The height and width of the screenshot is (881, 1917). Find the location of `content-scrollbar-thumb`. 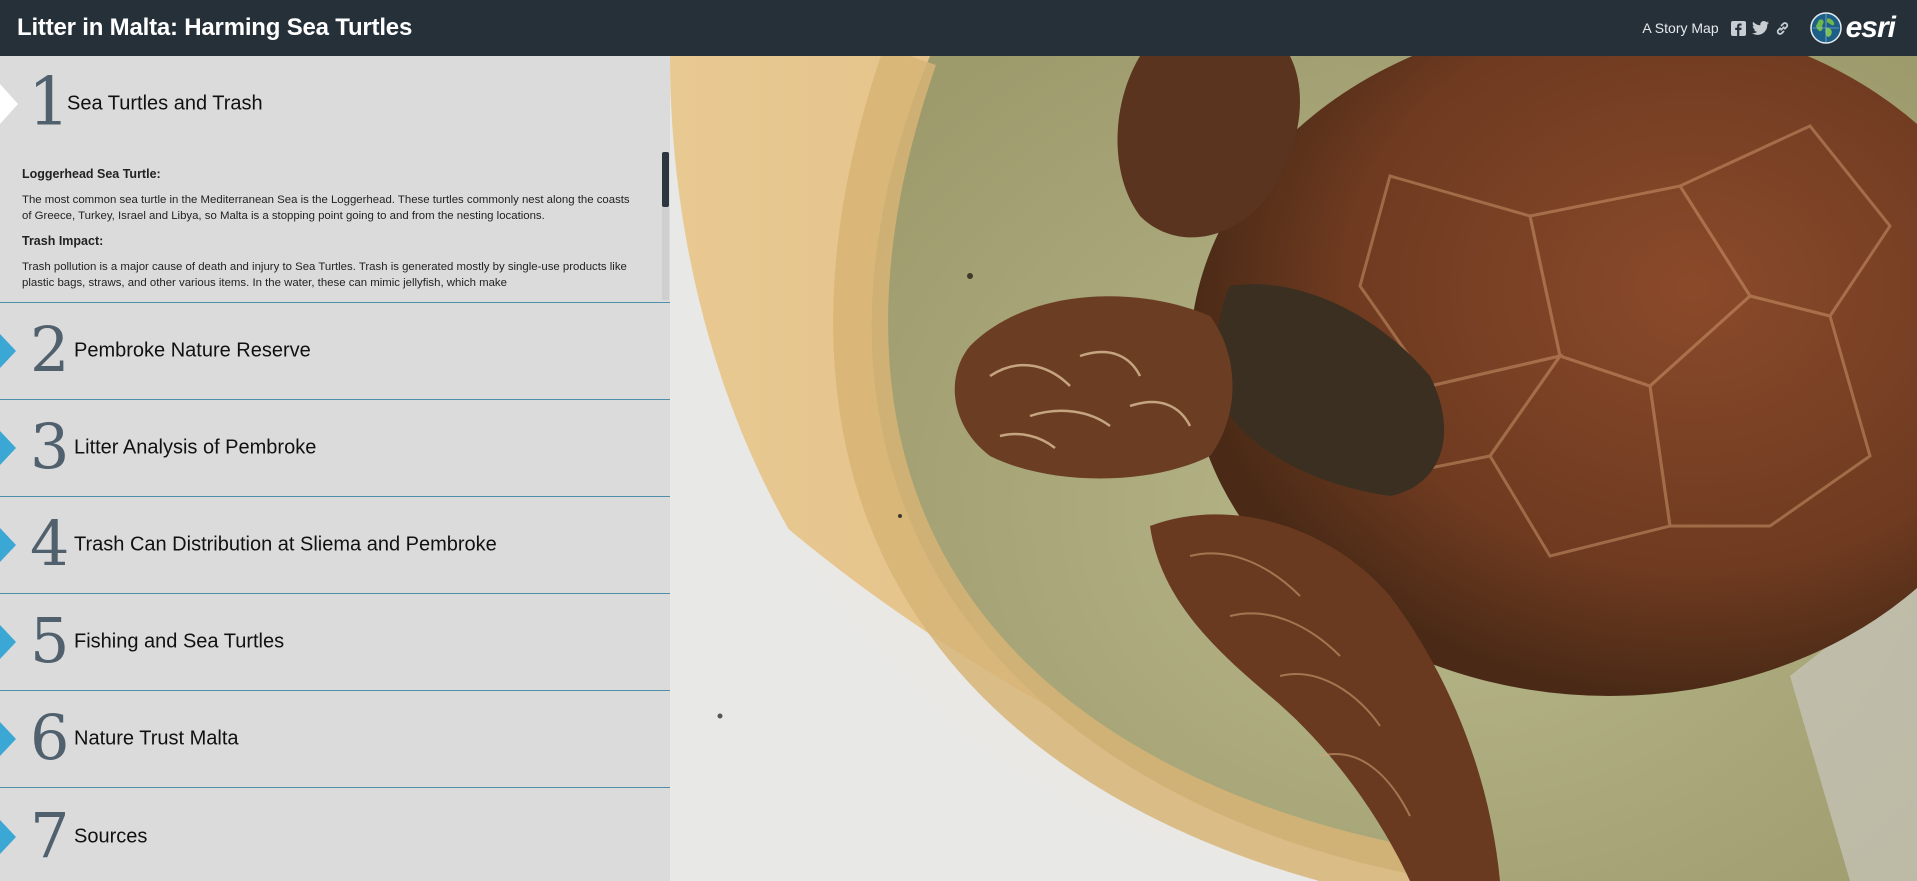

content-scrollbar-thumb is located at coordinates (665, 179).